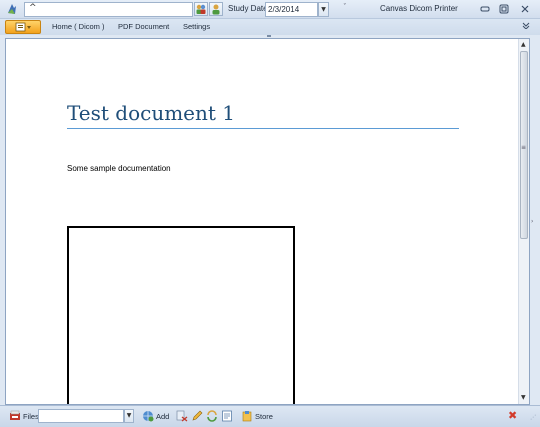 The height and width of the screenshot is (427, 540). I want to click on files-label: Files, so click(31, 416).